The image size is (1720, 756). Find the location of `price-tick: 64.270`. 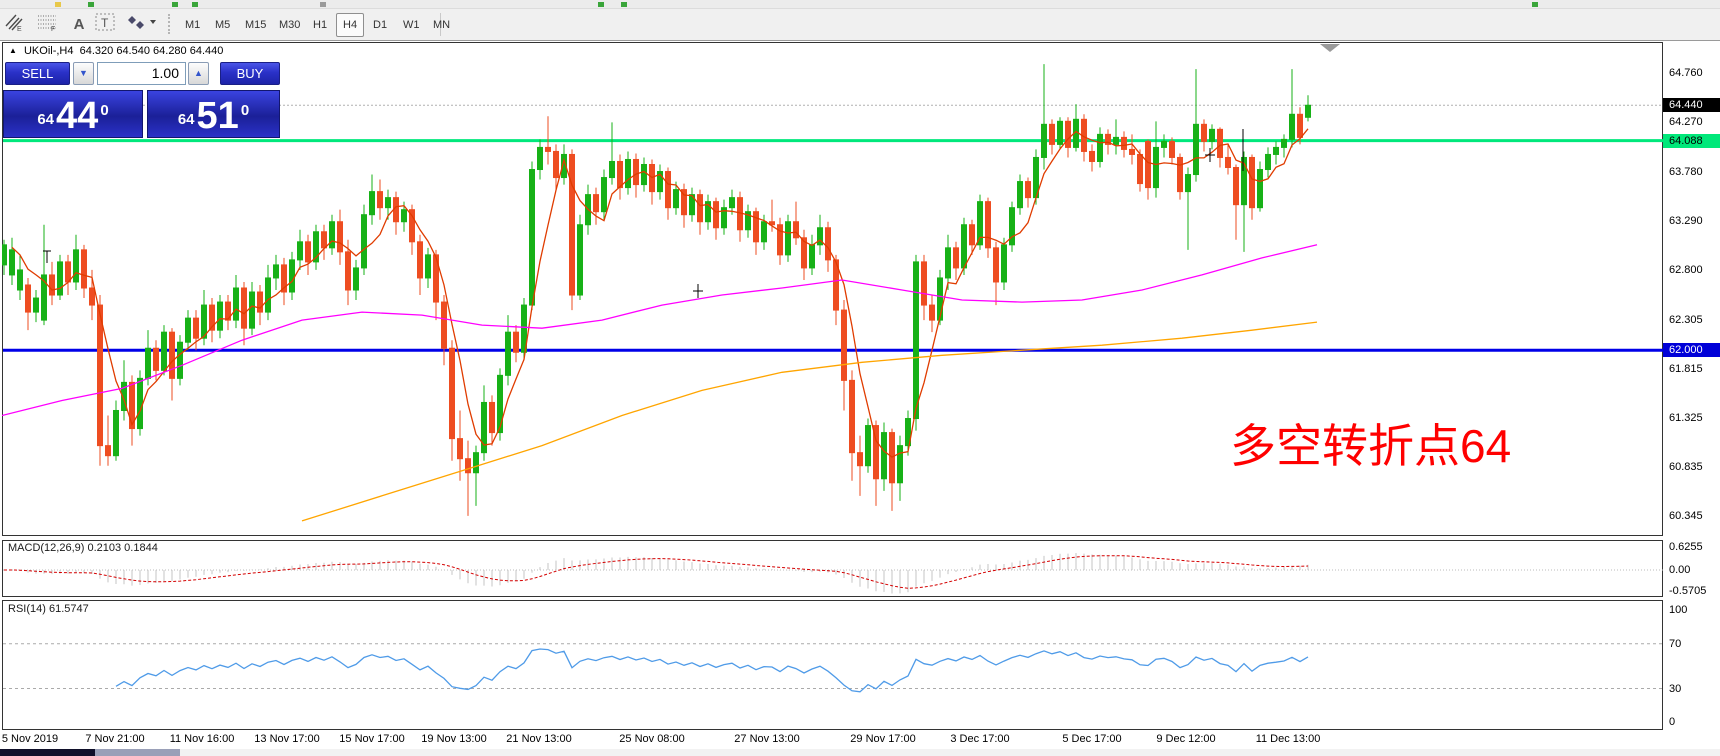

price-tick: 64.270 is located at coordinates (1686, 122).